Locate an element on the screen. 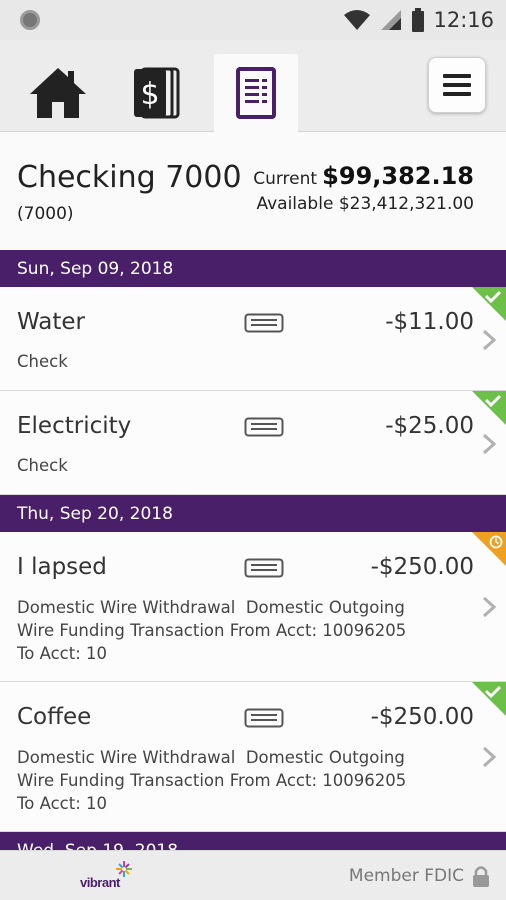 The height and width of the screenshot is (900, 506). transaction-title: Electricity is located at coordinates (74, 426).